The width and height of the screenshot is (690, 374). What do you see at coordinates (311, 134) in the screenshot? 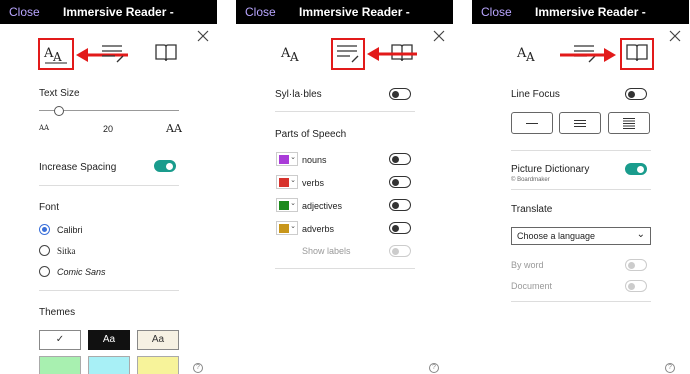
I see `parts-of-speech-label: Parts of Speech` at bounding box center [311, 134].